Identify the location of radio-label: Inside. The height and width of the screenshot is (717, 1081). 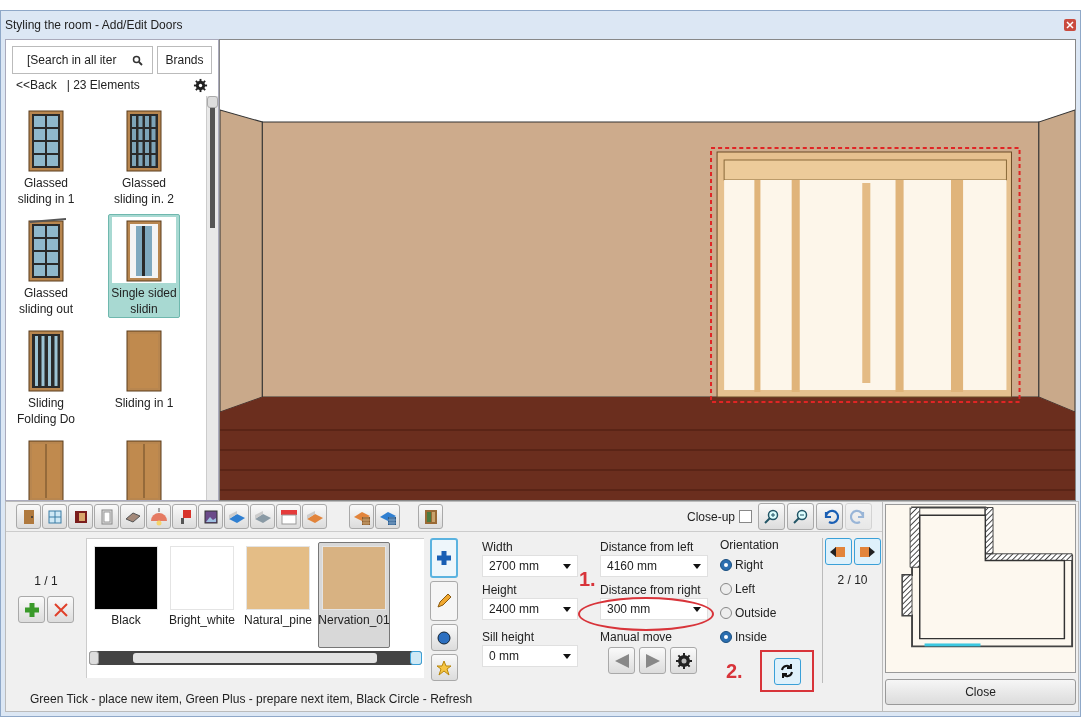
(751, 637).